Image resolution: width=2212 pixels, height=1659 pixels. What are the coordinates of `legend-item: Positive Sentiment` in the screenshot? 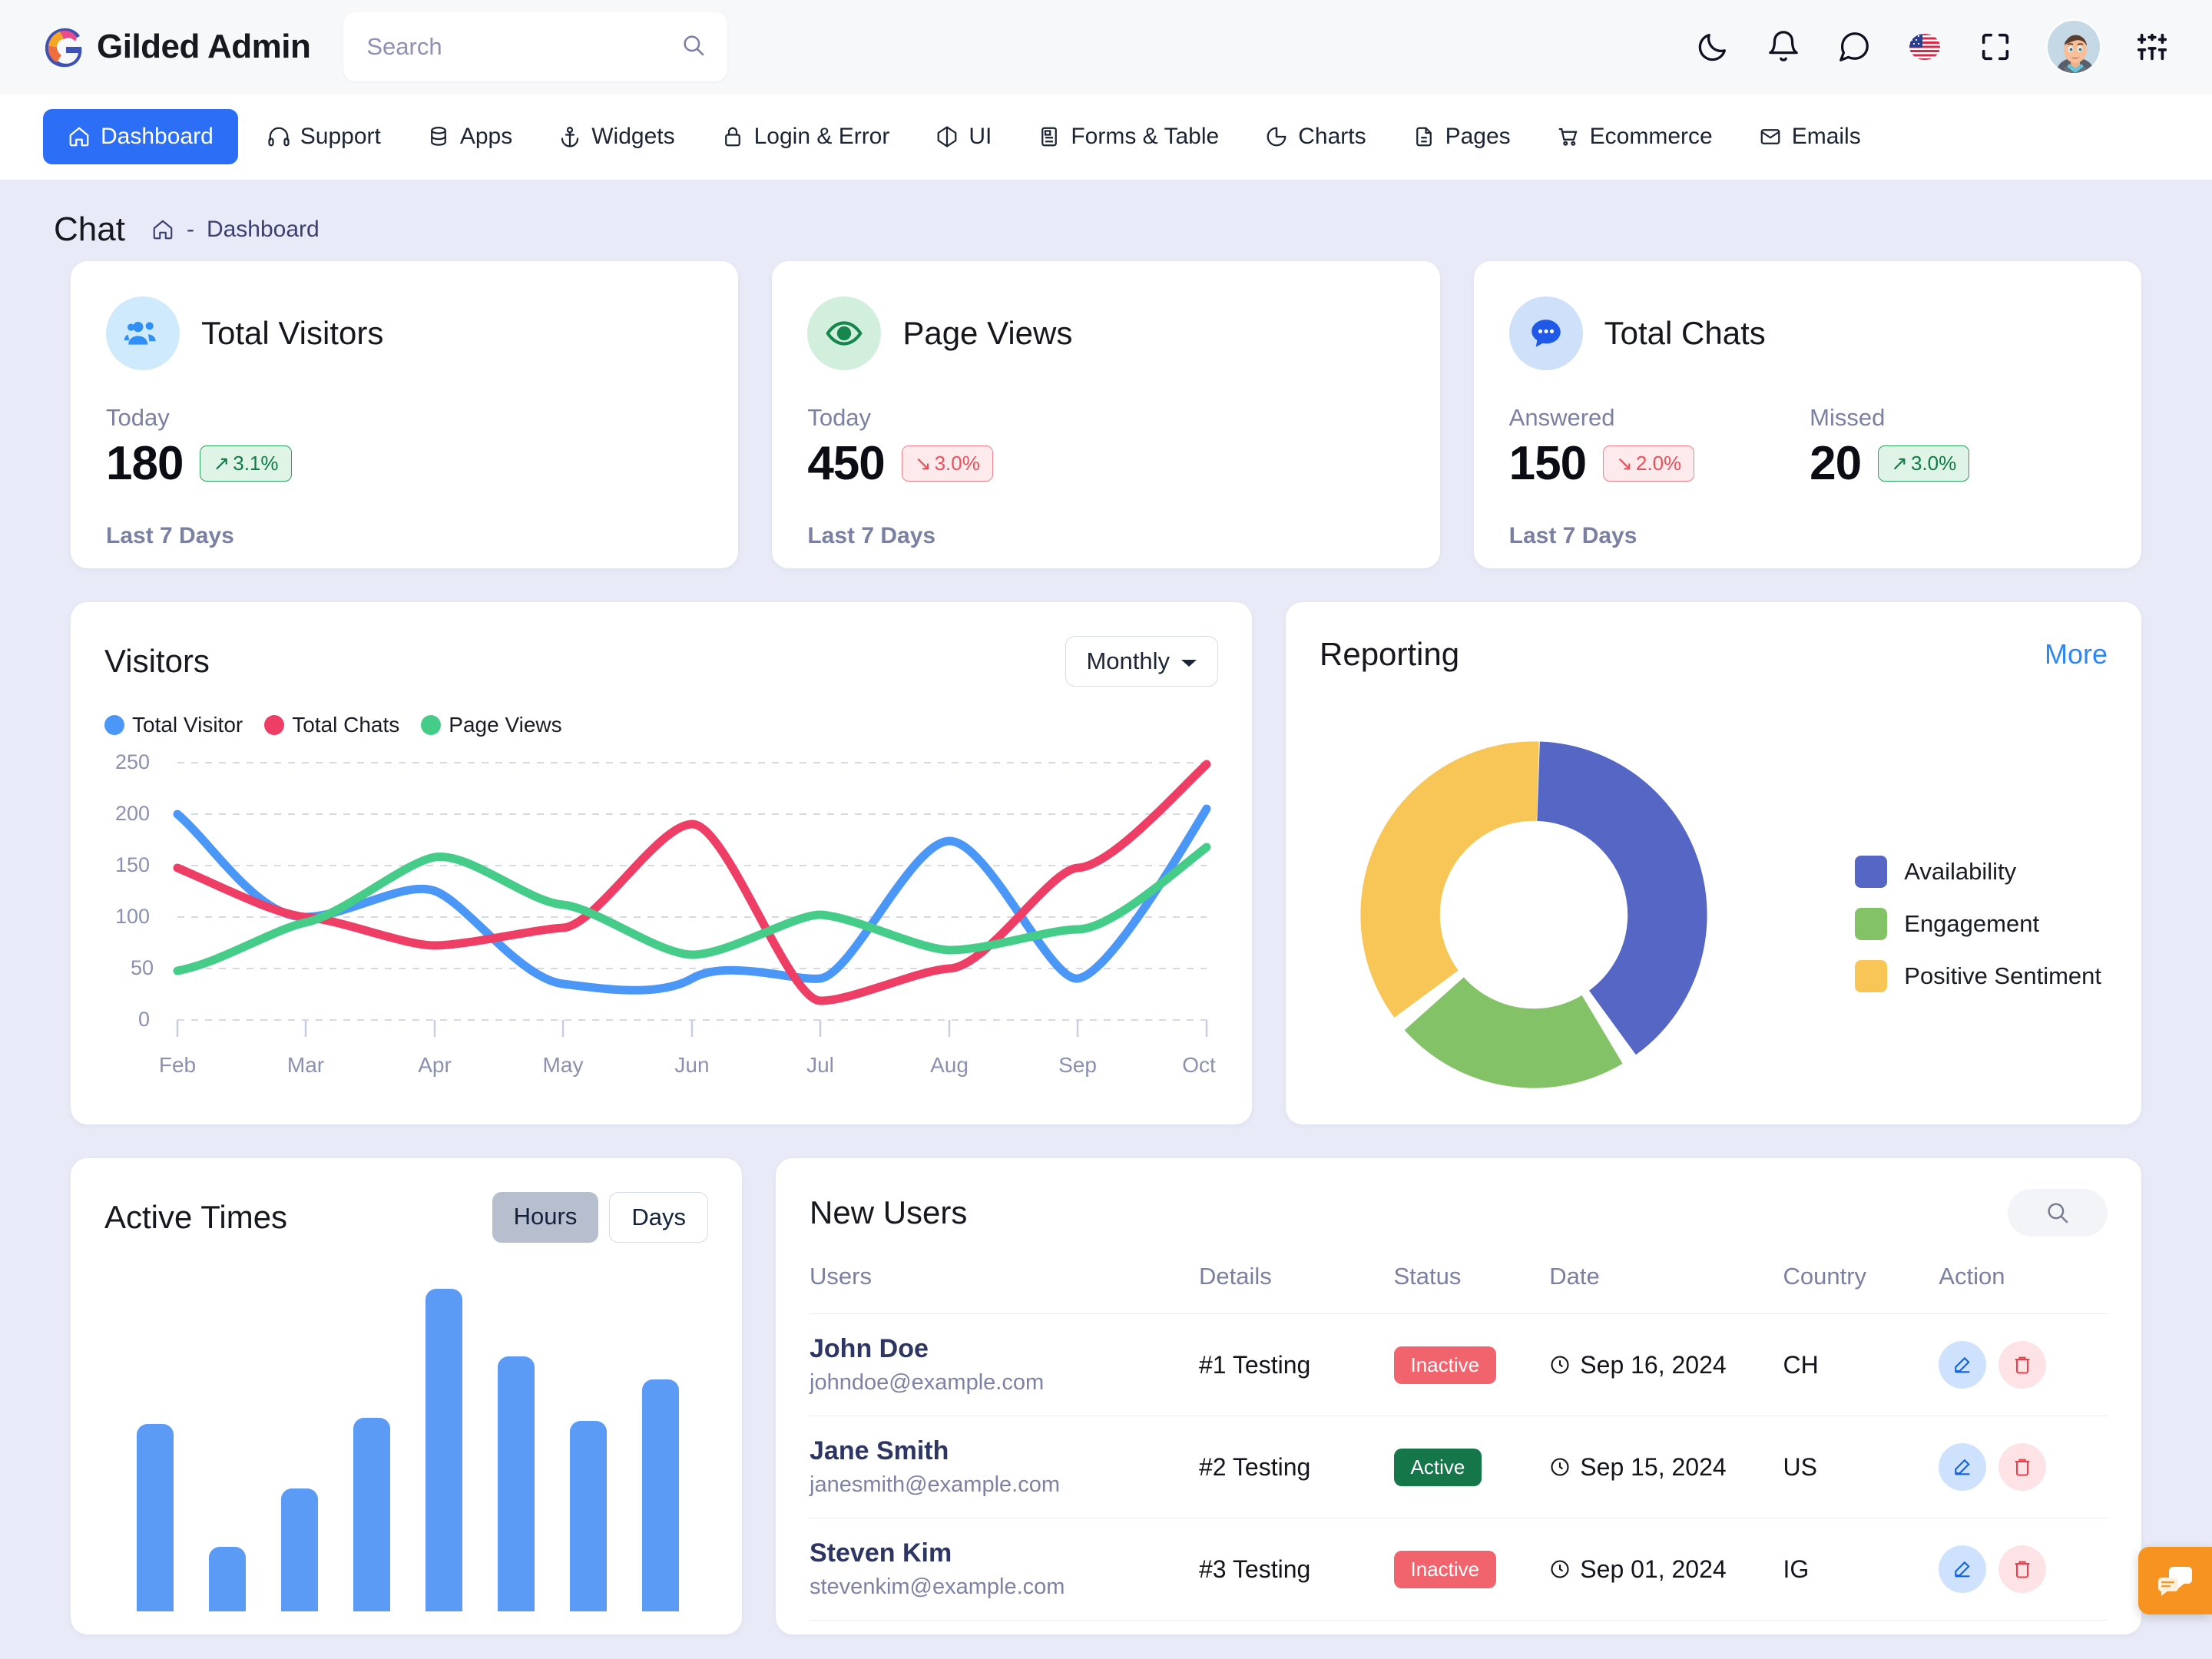 It's located at (1978, 976).